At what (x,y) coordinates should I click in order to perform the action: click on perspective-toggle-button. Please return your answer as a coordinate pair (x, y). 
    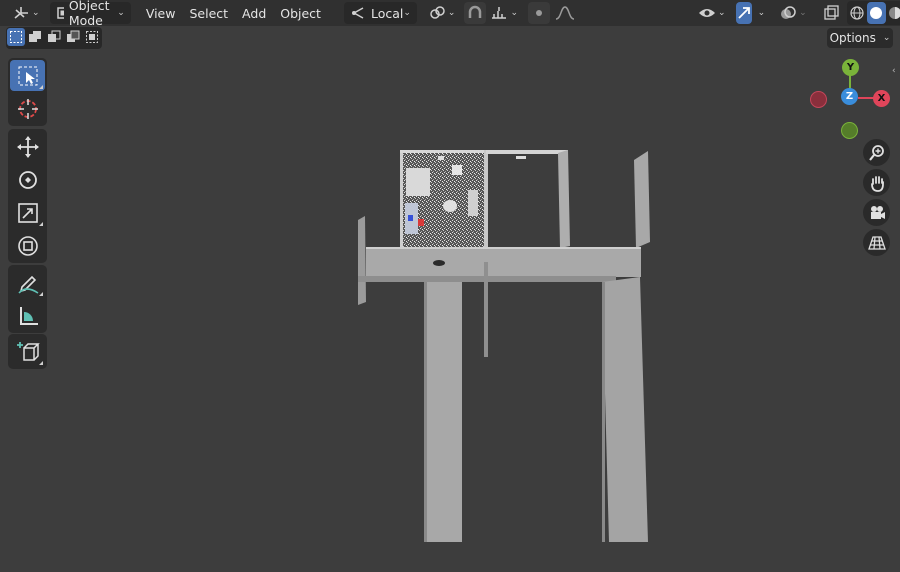
    Looking at the image, I should click on (876, 242).